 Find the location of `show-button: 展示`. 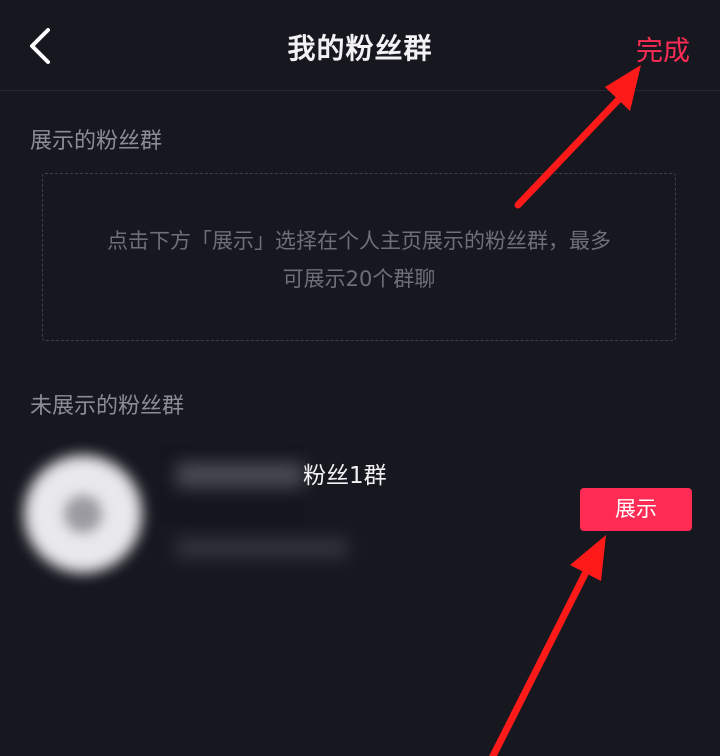

show-button: 展示 is located at coordinates (636, 509).